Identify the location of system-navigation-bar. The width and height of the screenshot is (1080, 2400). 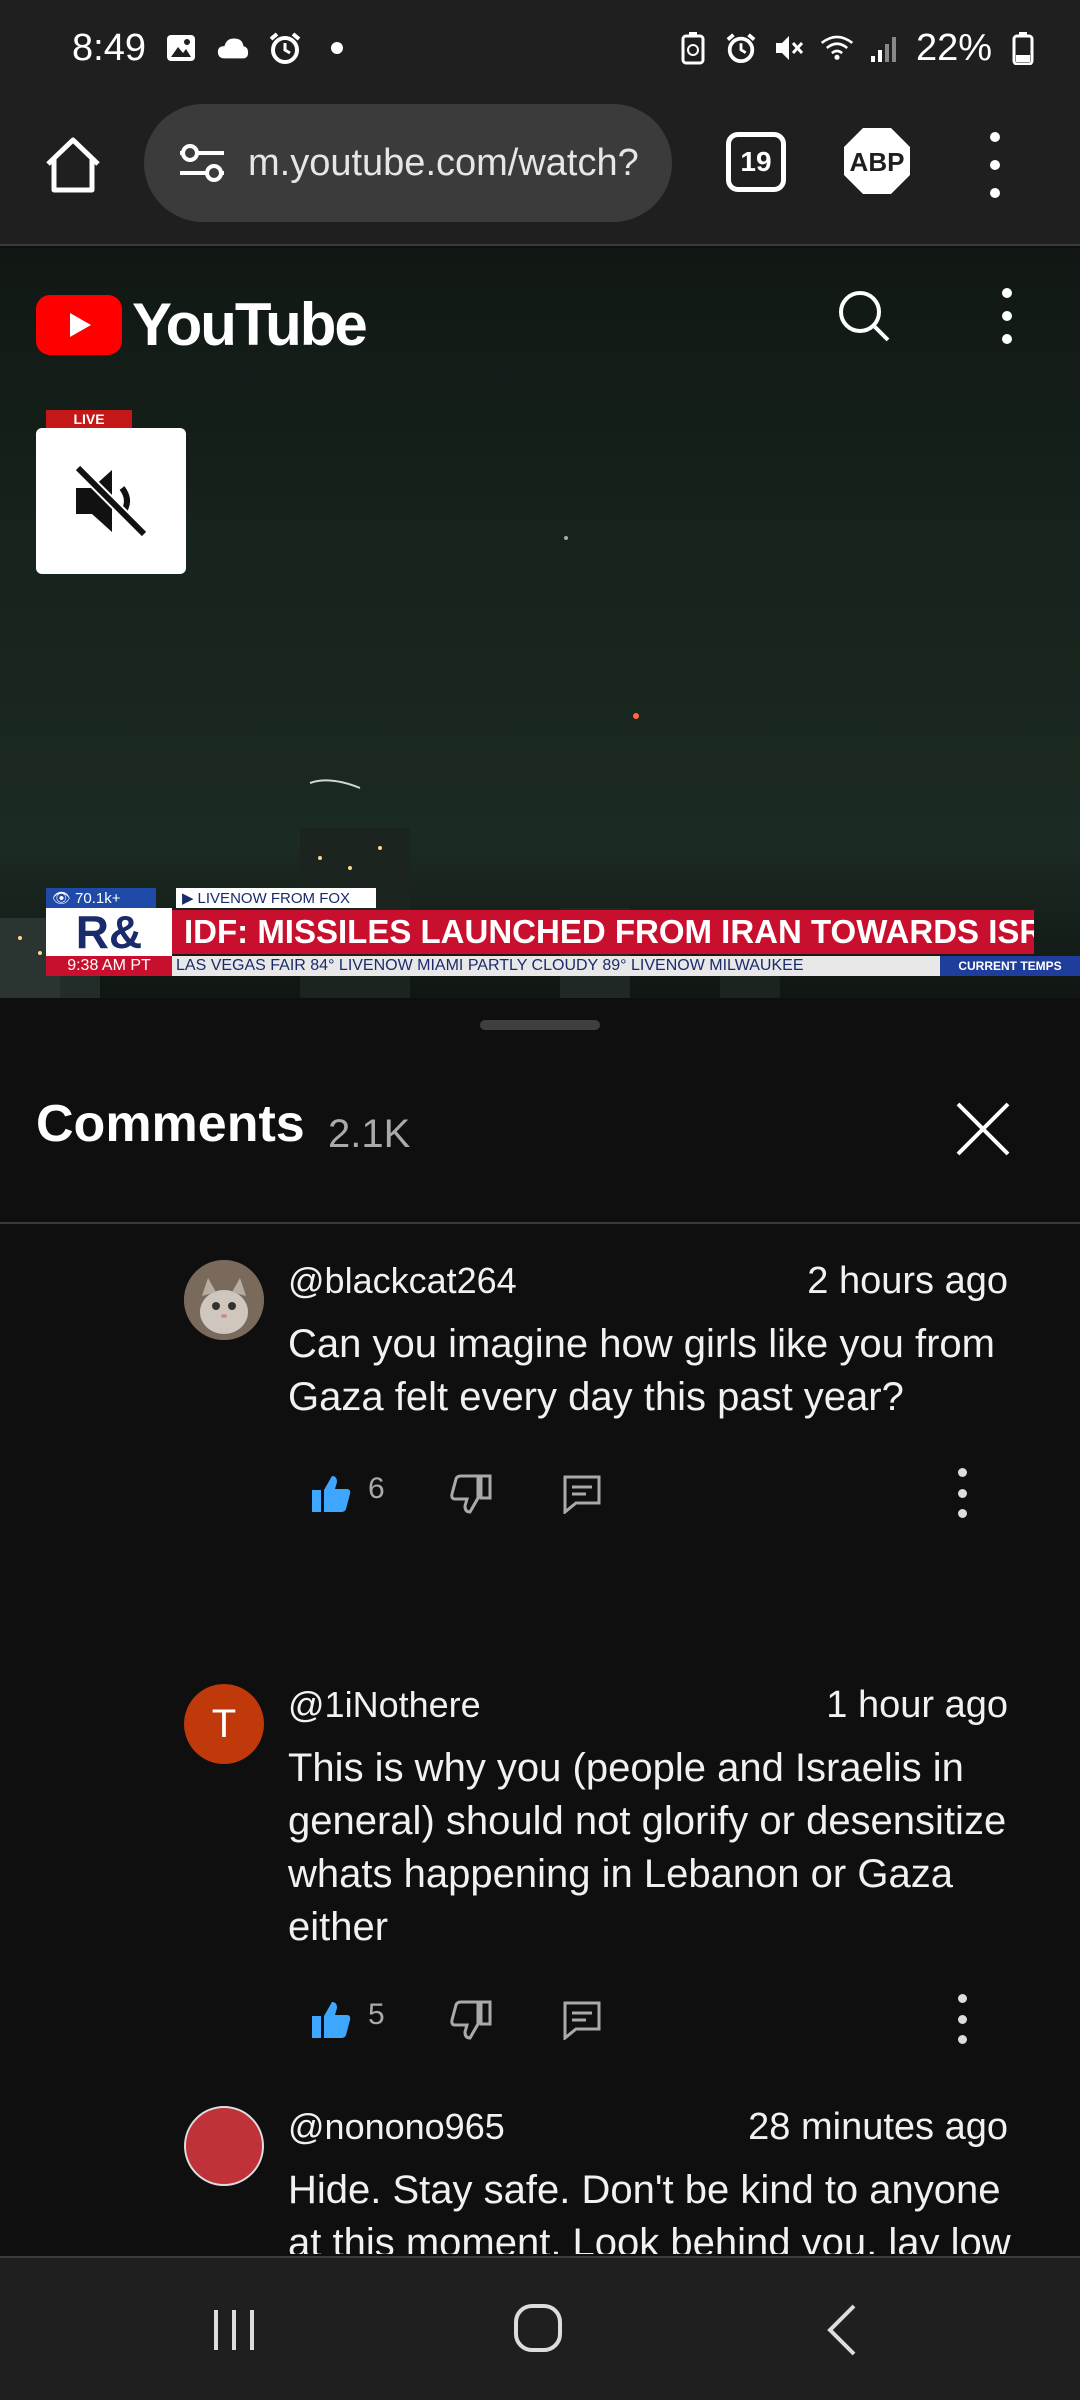
(540, 2328).